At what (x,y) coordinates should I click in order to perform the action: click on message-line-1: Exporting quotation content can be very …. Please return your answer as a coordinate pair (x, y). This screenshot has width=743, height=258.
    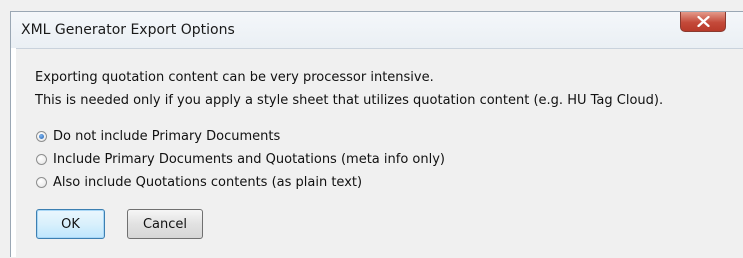
    Looking at the image, I should click on (234, 77).